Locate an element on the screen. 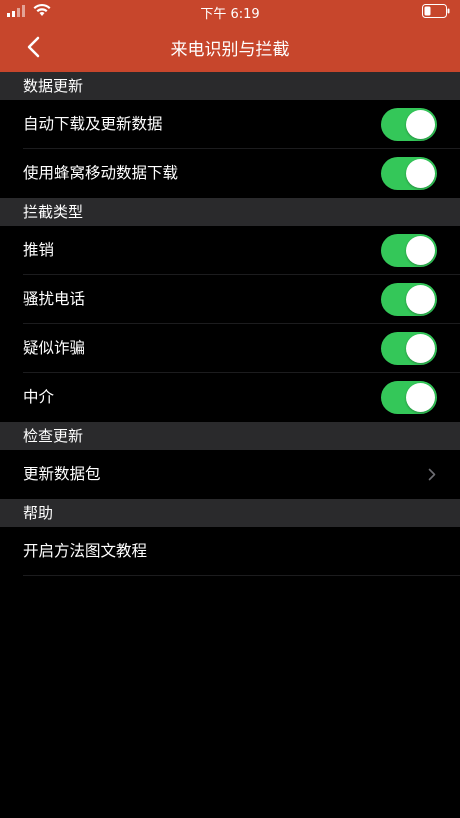 Image resolution: width=460 pixels, height=818 pixels. row-agency: 中介 is located at coordinates (230, 397).